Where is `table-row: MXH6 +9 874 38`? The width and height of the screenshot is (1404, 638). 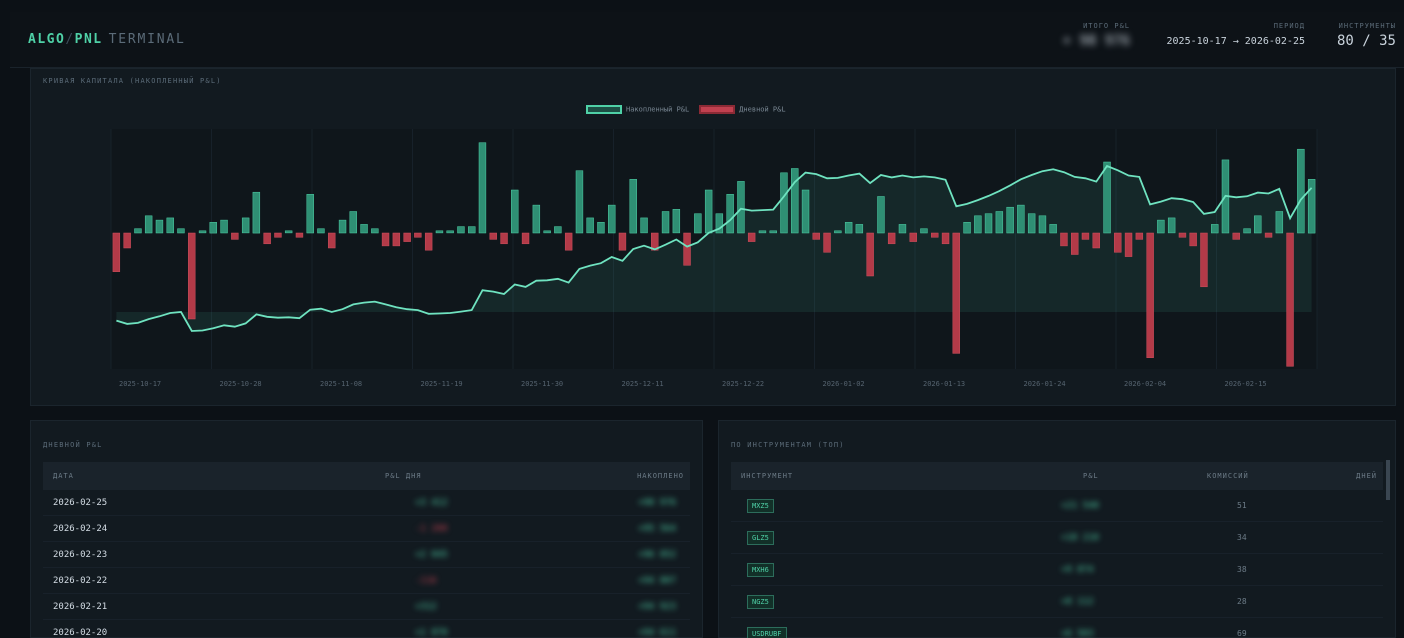 table-row: MXH6 +9 874 38 is located at coordinates (1057, 570).